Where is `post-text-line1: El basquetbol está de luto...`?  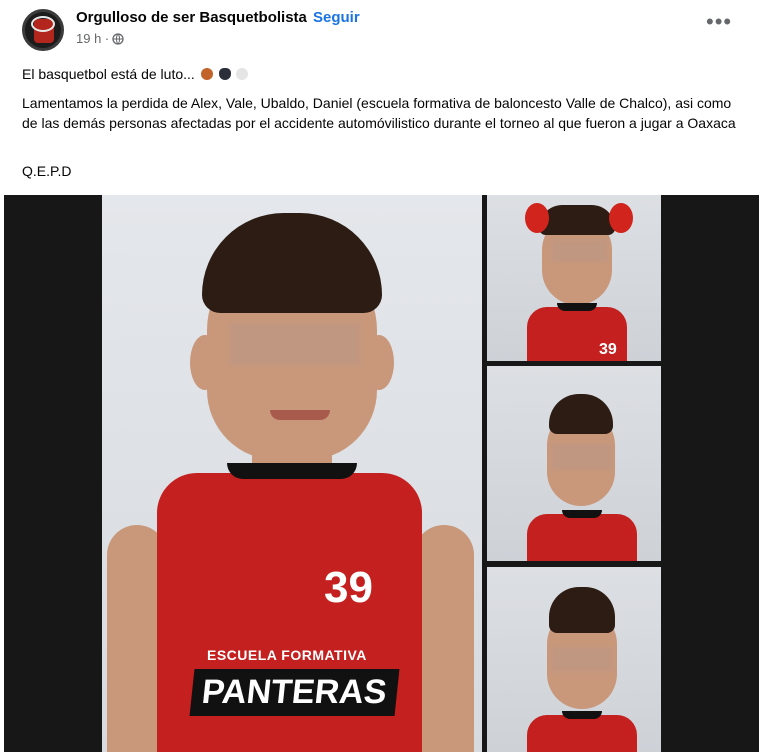
post-text-line1: El basquetbol está de luto... is located at coordinates (135, 74).